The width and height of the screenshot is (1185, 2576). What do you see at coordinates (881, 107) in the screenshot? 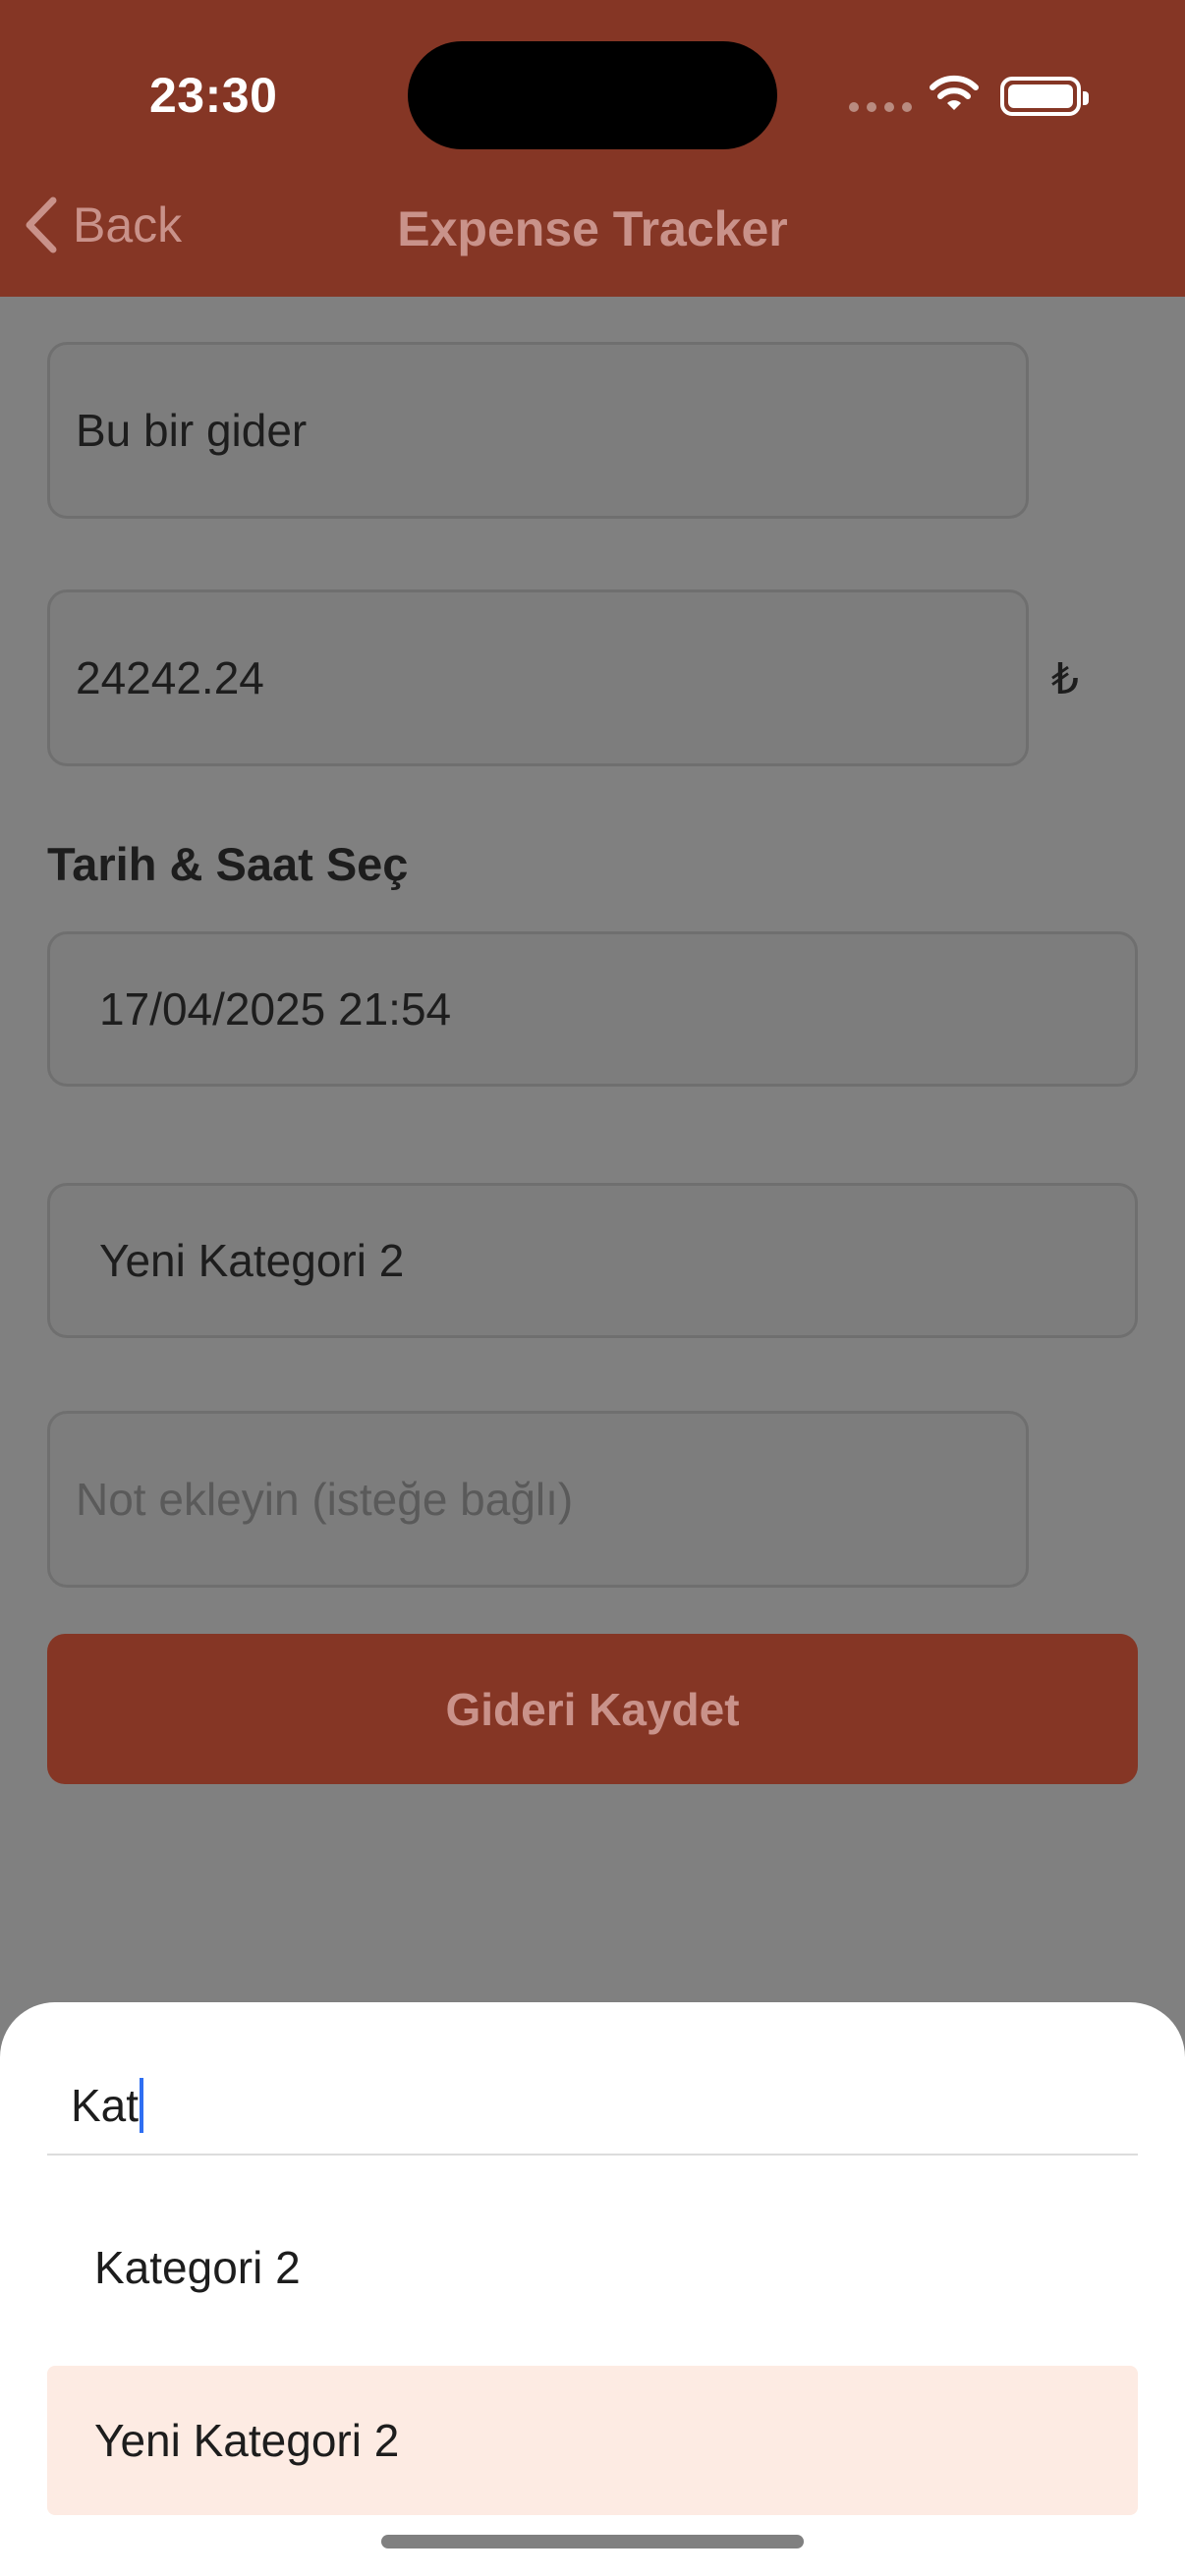
I see `cellular-signal-icon` at bounding box center [881, 107].